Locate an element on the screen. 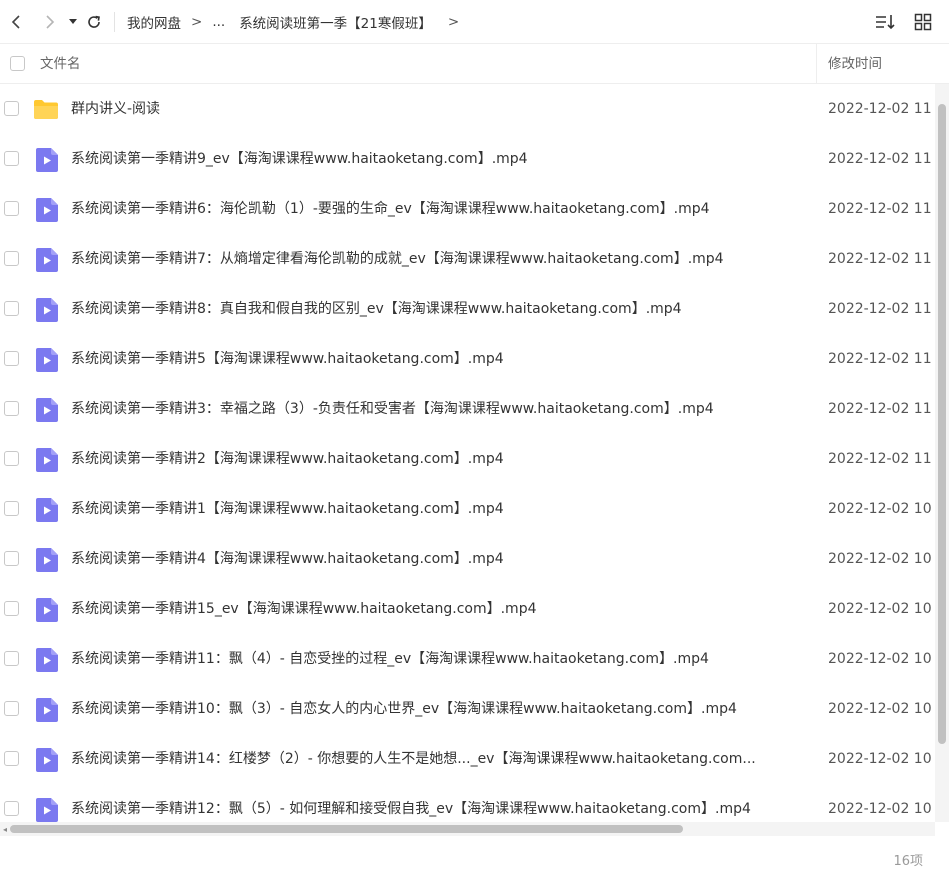 Image resolution: width=949 pixels, height=873 pixels. select-all-checkbox is located at coordinates (17, 63).